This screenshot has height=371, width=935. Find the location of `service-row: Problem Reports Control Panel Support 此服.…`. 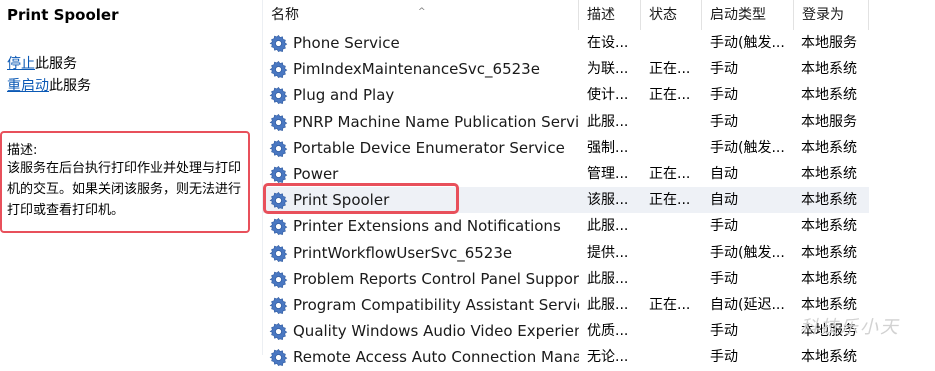

service-row: Problem Reports Control Panel Support 此服.… is located at coordinates (599, 279).